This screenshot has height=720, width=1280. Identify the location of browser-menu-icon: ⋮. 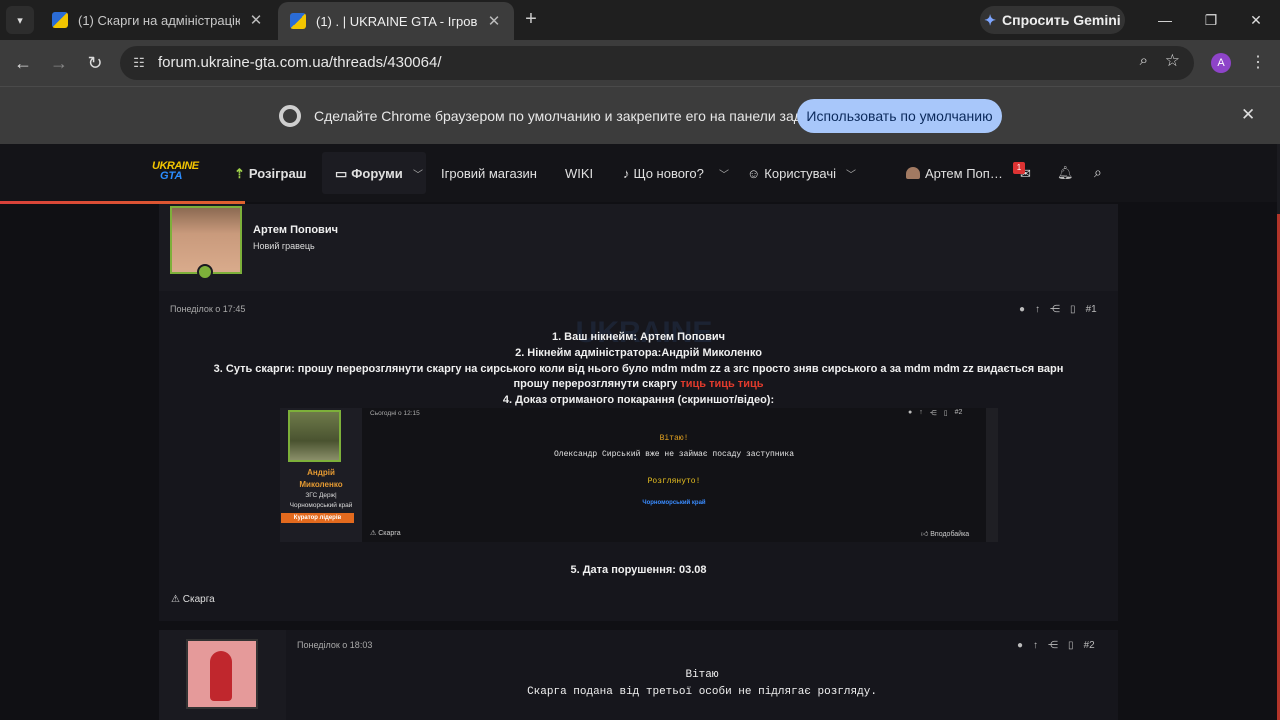
(1258, 62).